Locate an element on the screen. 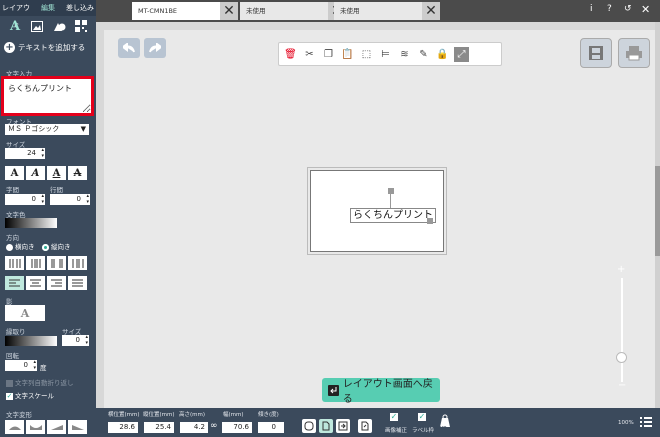 This screenshot has width=660, height=437. deform-4-button is located at coordinates (77, 427).